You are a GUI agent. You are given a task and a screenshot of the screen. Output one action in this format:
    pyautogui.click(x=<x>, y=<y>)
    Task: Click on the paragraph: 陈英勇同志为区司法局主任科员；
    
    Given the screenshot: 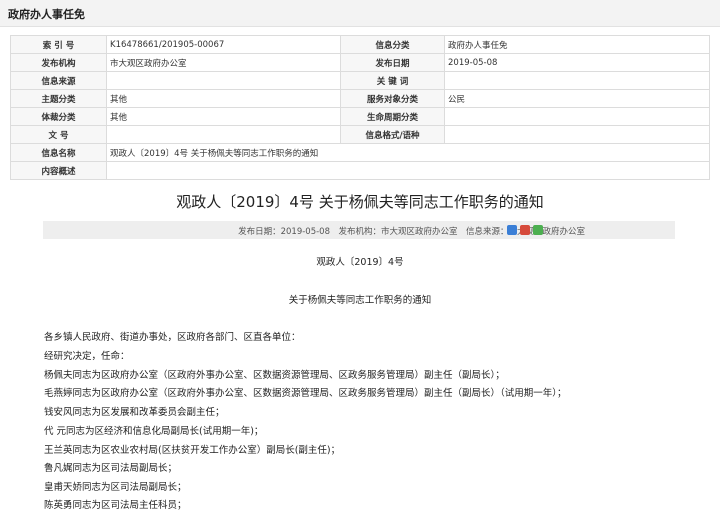 What is the action you would take?
    pyautogui.click(x=115, y=505)
    